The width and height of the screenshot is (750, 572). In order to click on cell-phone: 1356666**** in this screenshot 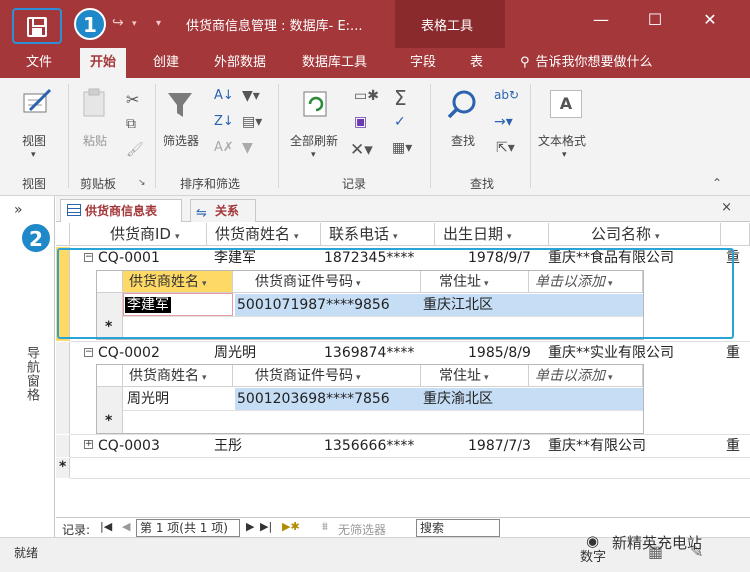, I will do `click(369, 446)`.